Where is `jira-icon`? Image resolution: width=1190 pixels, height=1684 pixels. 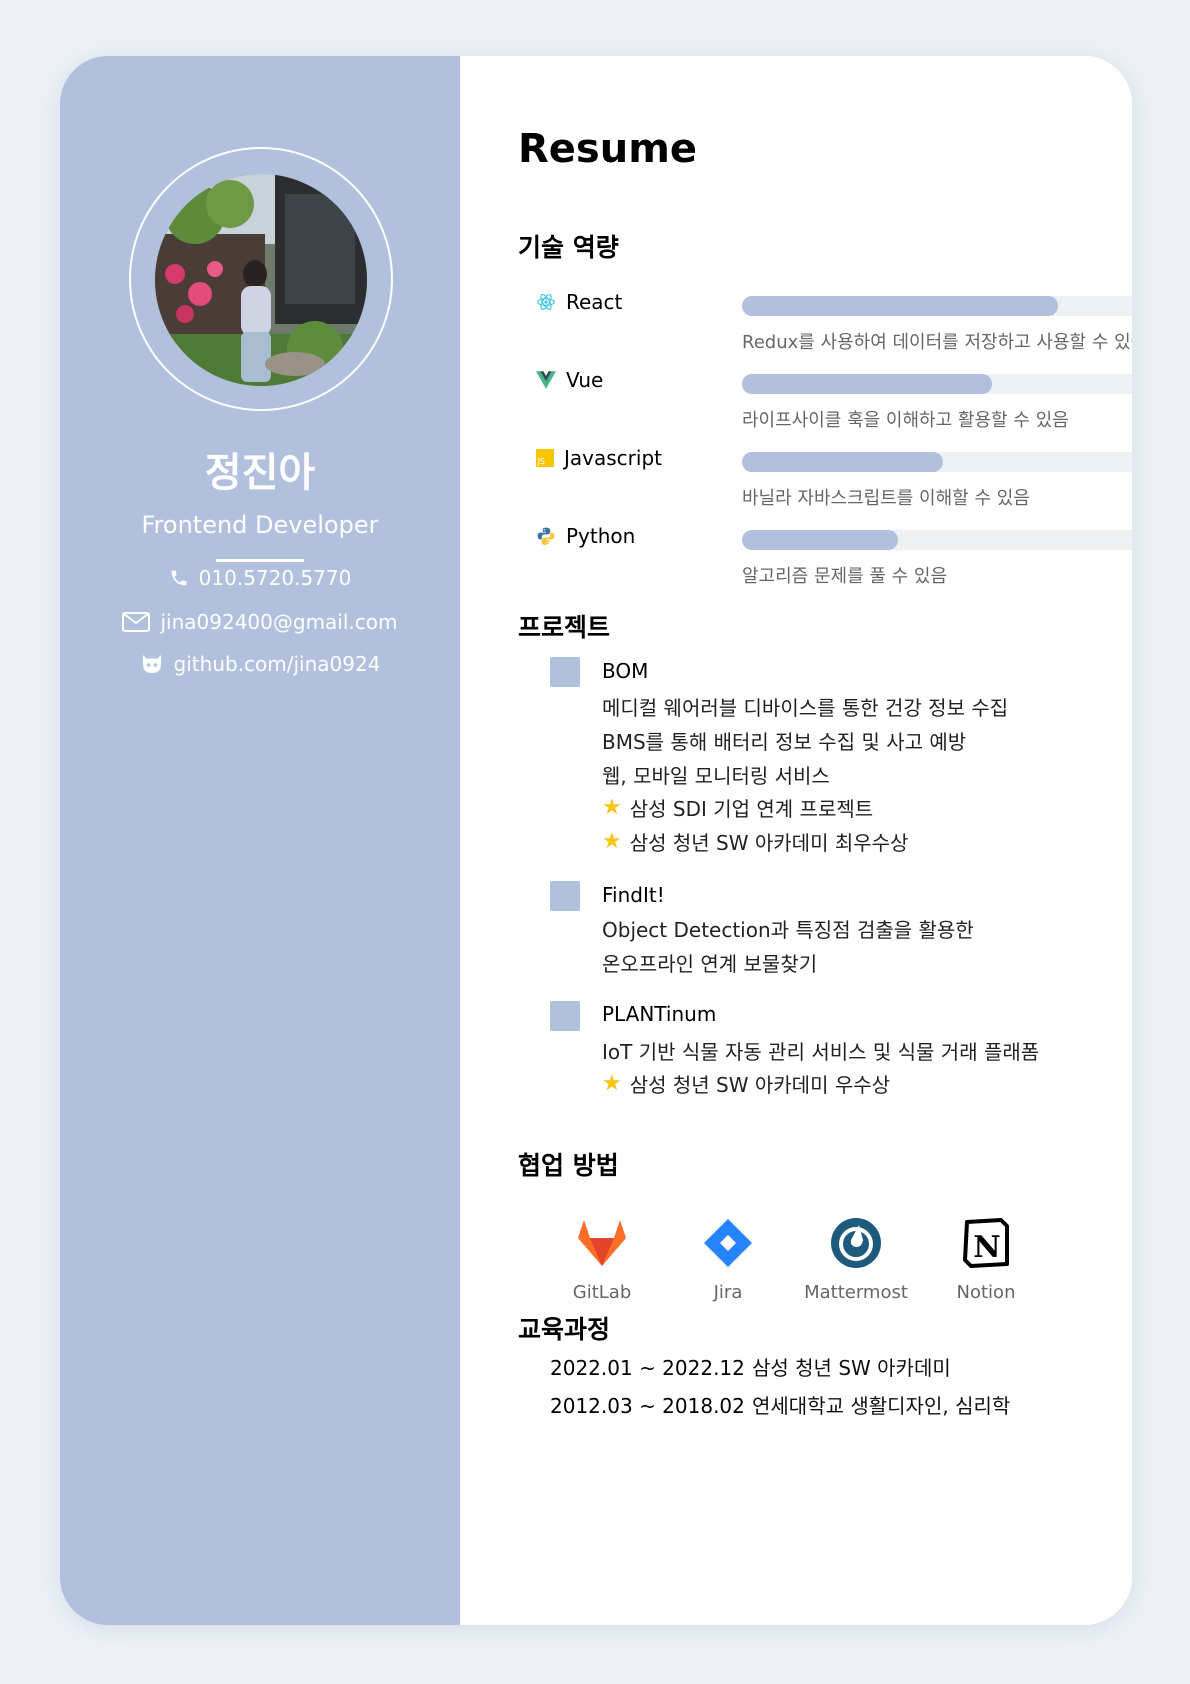 jira-icon is located at coordinates (728, 1243).